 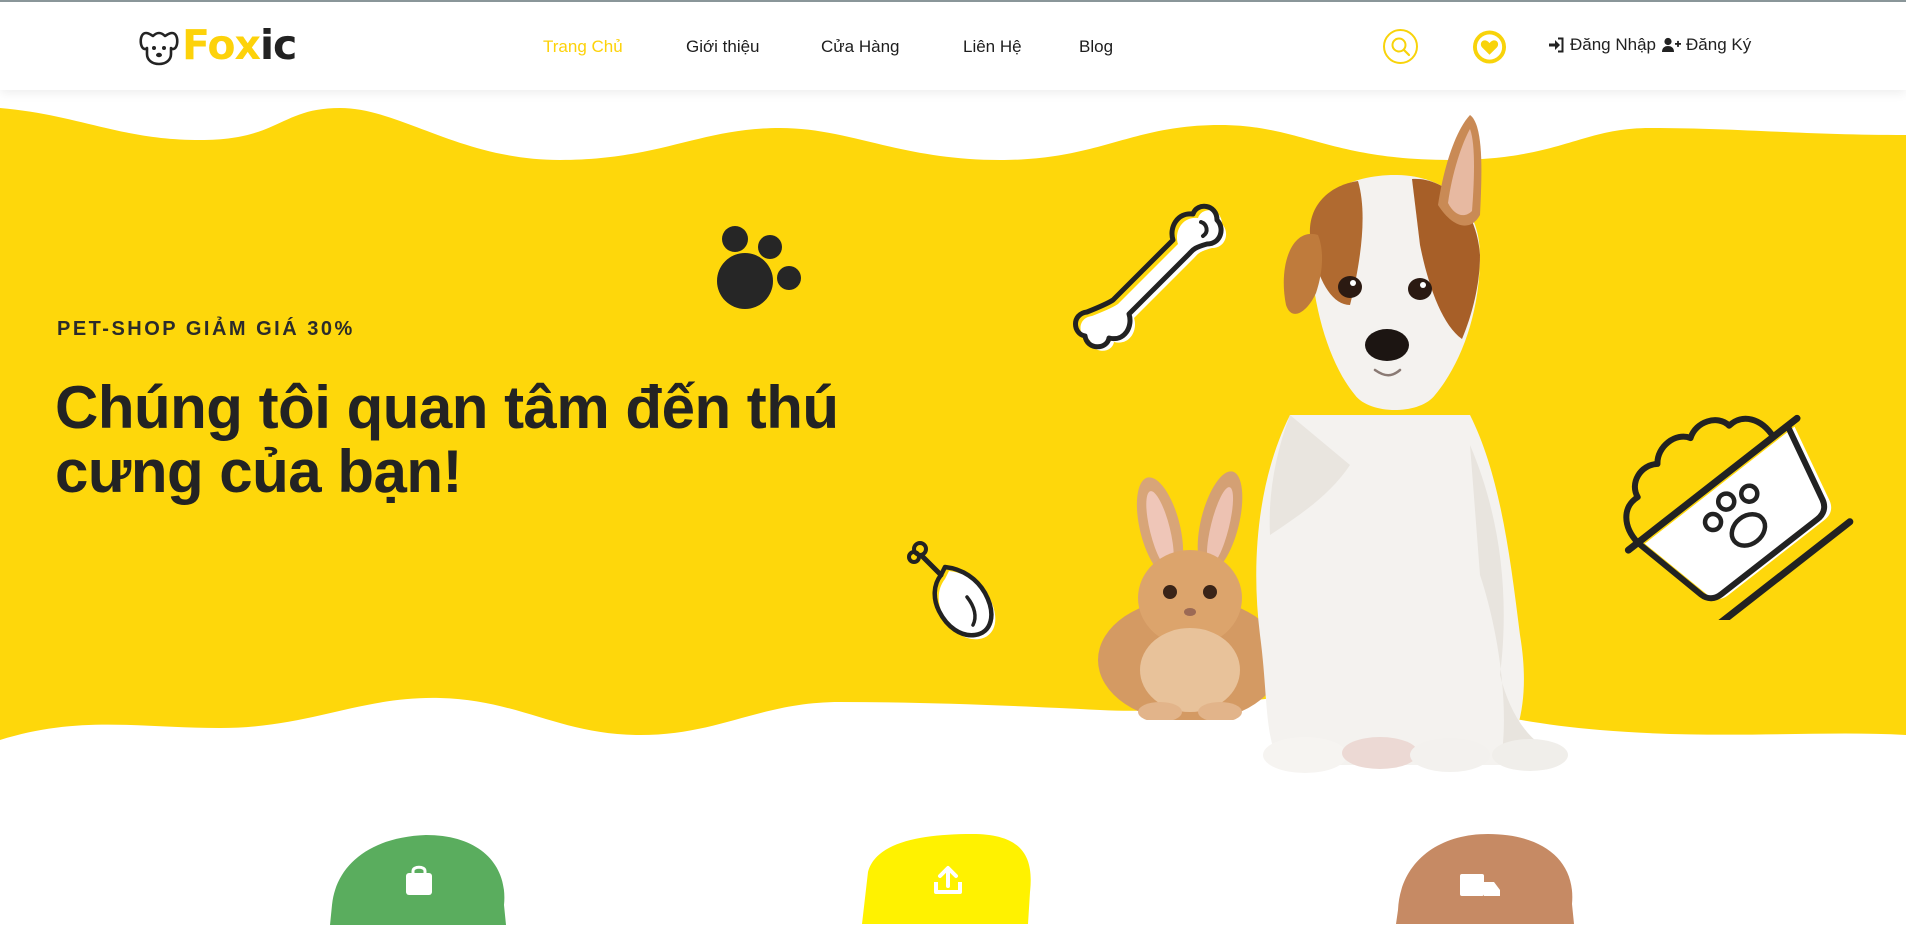 I want to click on dog-logo-icon, so click(x=159, y=48).